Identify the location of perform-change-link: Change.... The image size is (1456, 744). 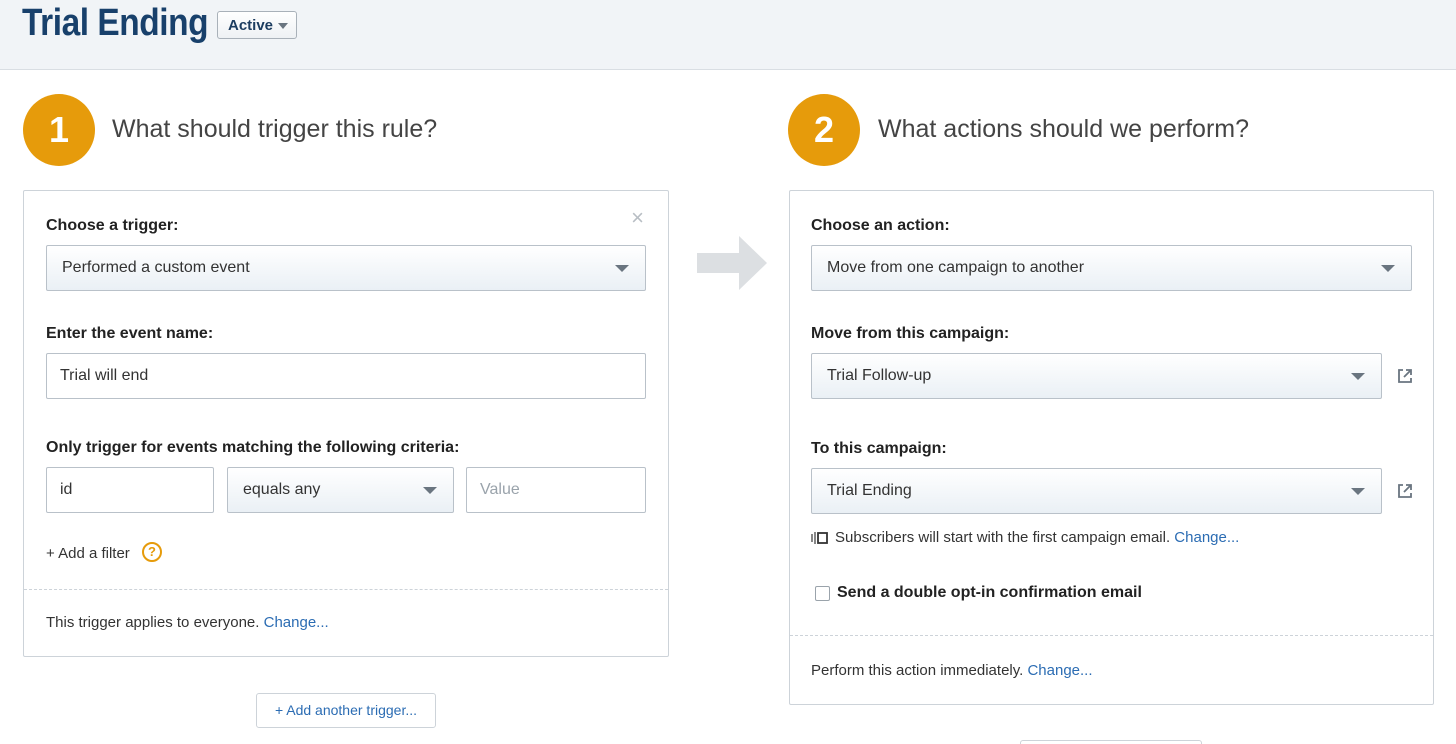
(1059, 670).